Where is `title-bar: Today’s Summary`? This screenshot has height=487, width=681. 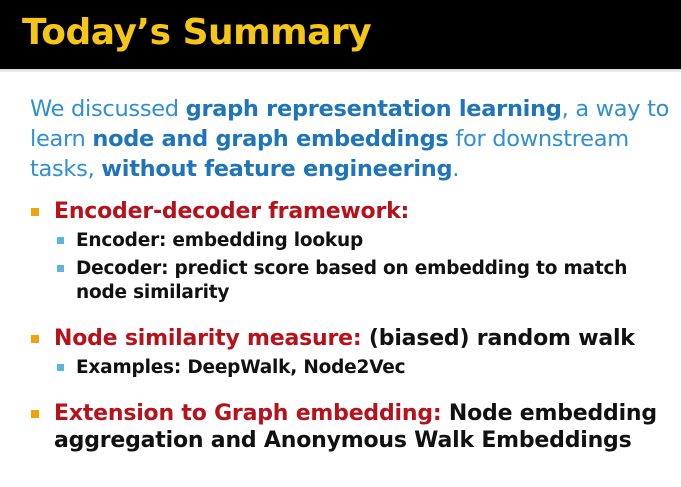
title-bar: Today’s Summary is located at coordinates (340, 34).